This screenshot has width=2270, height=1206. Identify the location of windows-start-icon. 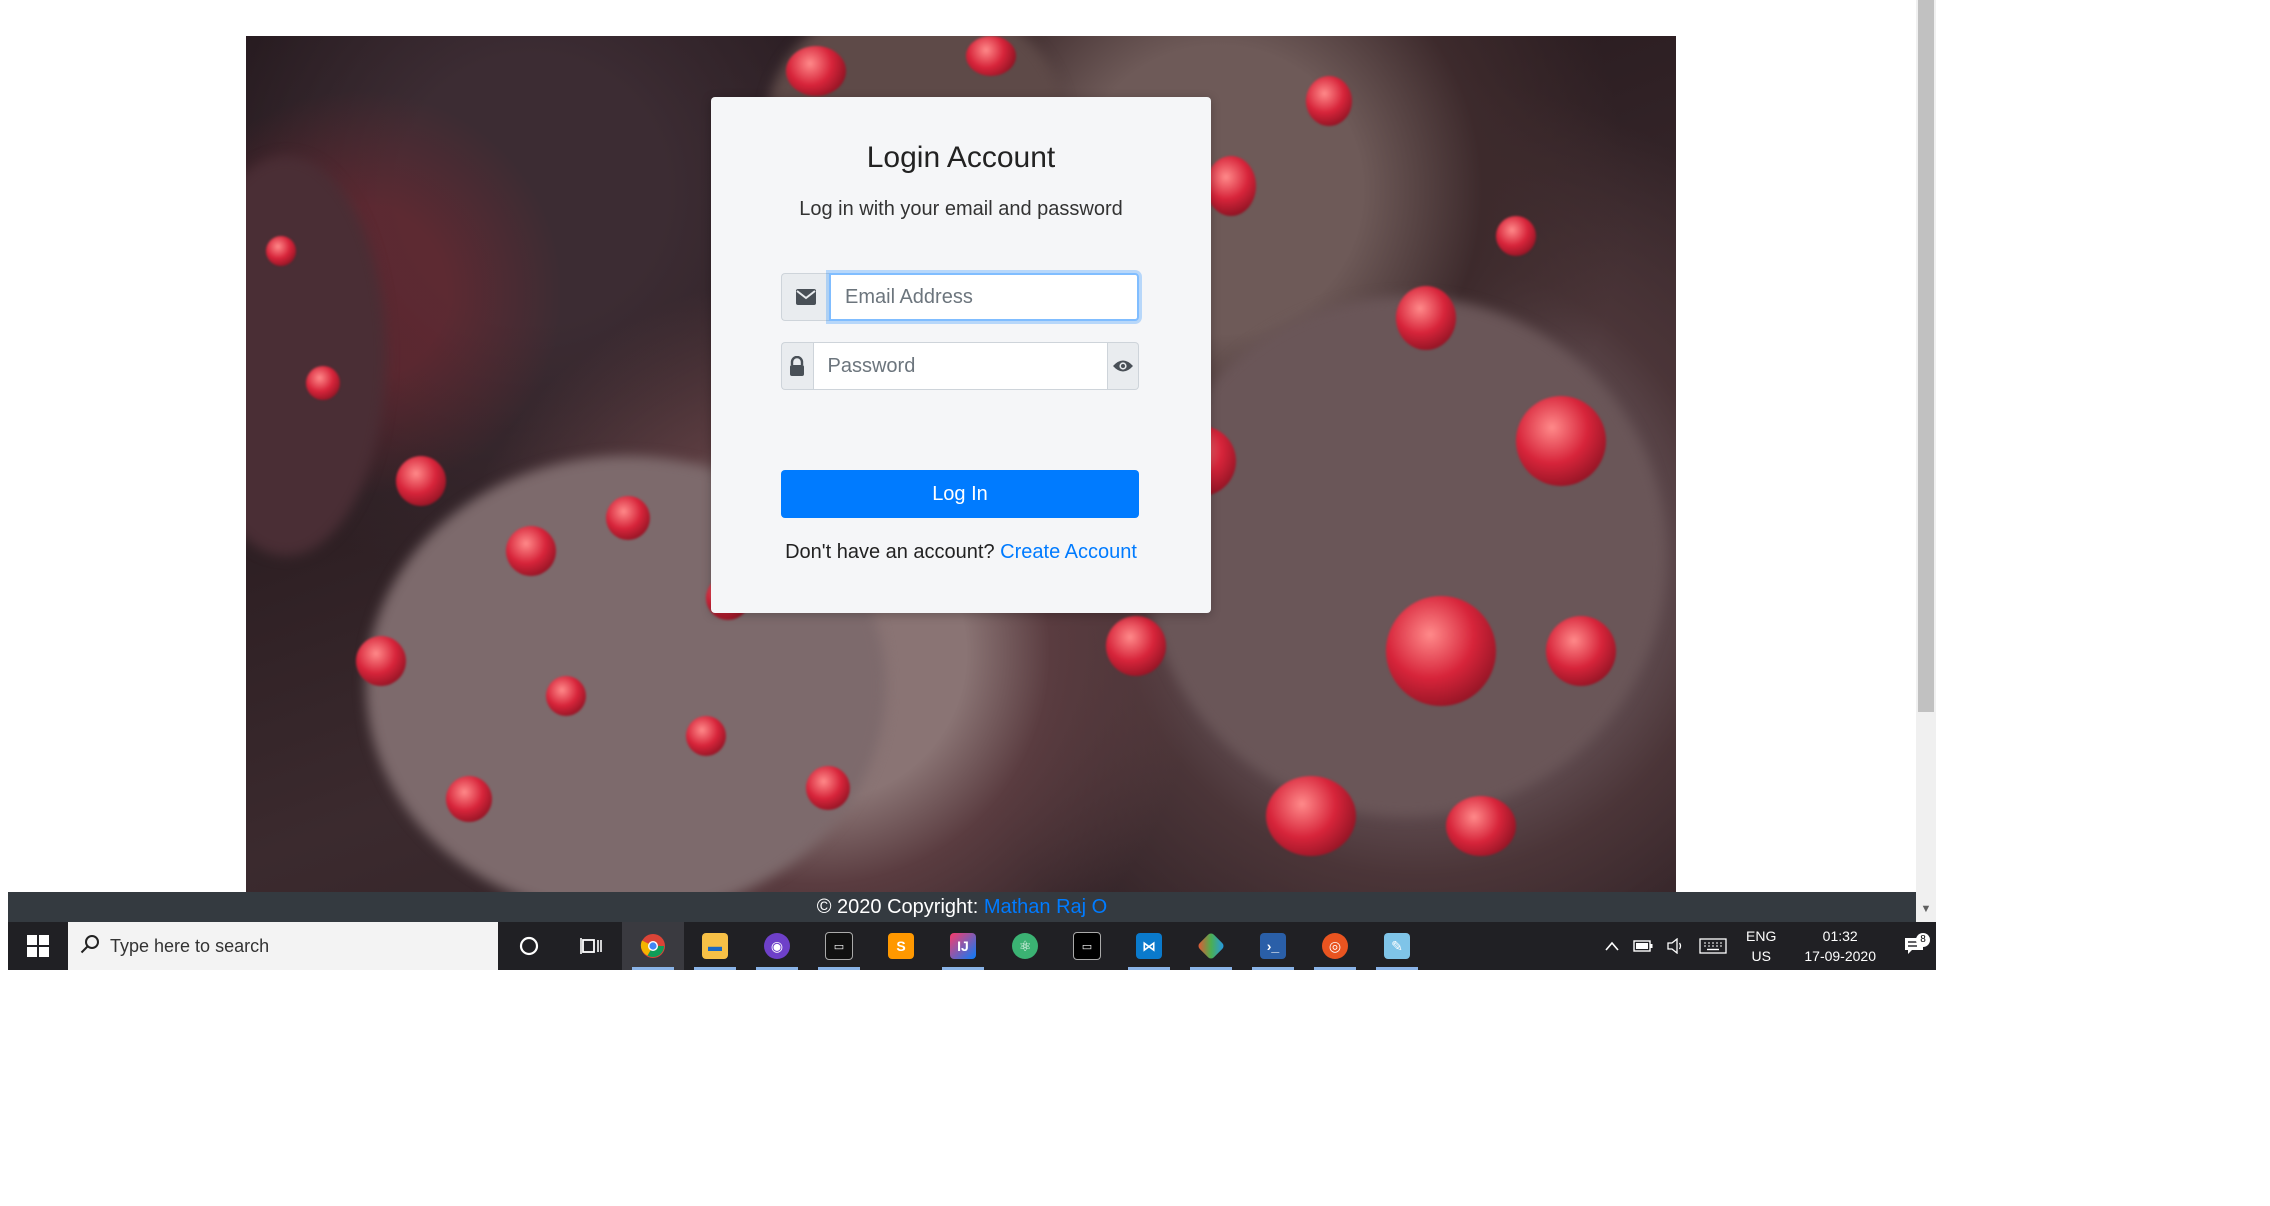
(38, 946).